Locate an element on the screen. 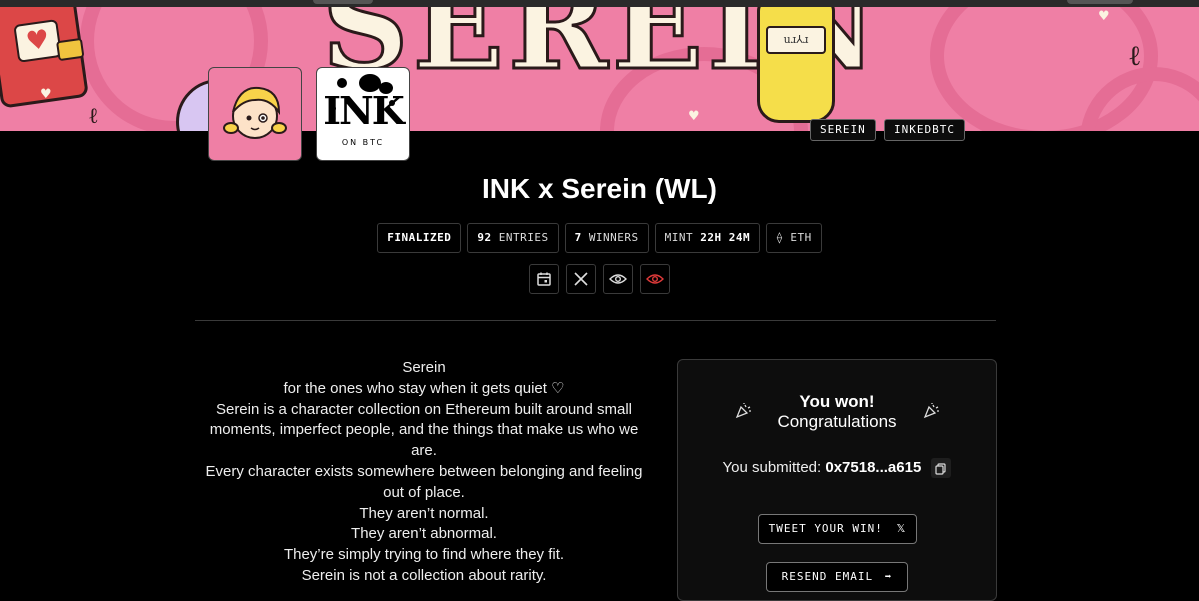 The image size is (1199, 601). entries-badge: 92 ENTRIES is located at coordinates (513, 238).